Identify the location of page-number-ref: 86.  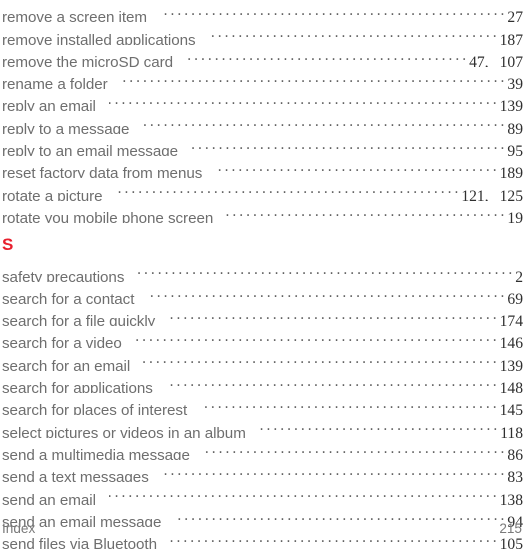
(515, 452).